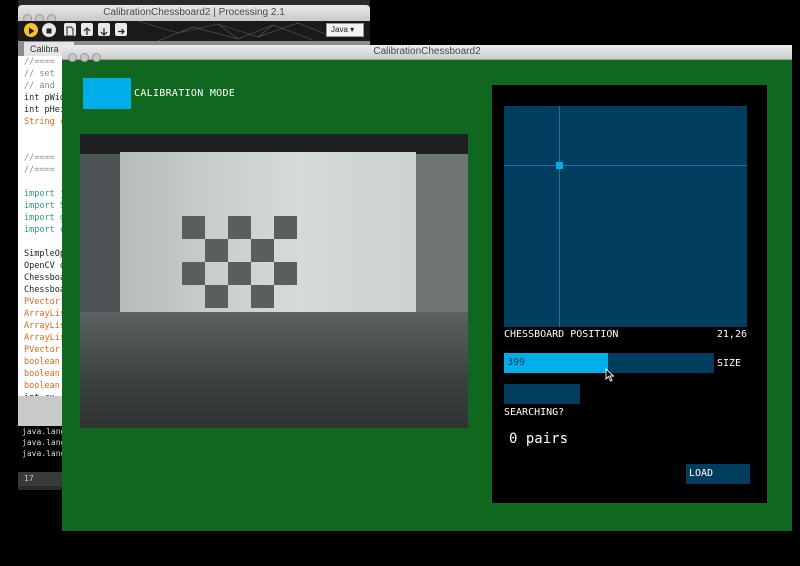  Describe the element at coordinates (539, 439) in the screenshot. I see `pairs-count: 0 pairs` at that location.